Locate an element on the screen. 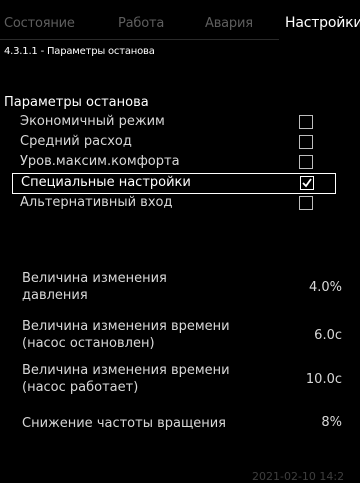 This screenshot has height=483, width=360. option-label: Уров.максим.комфорта is located at coordinates (100, 161).